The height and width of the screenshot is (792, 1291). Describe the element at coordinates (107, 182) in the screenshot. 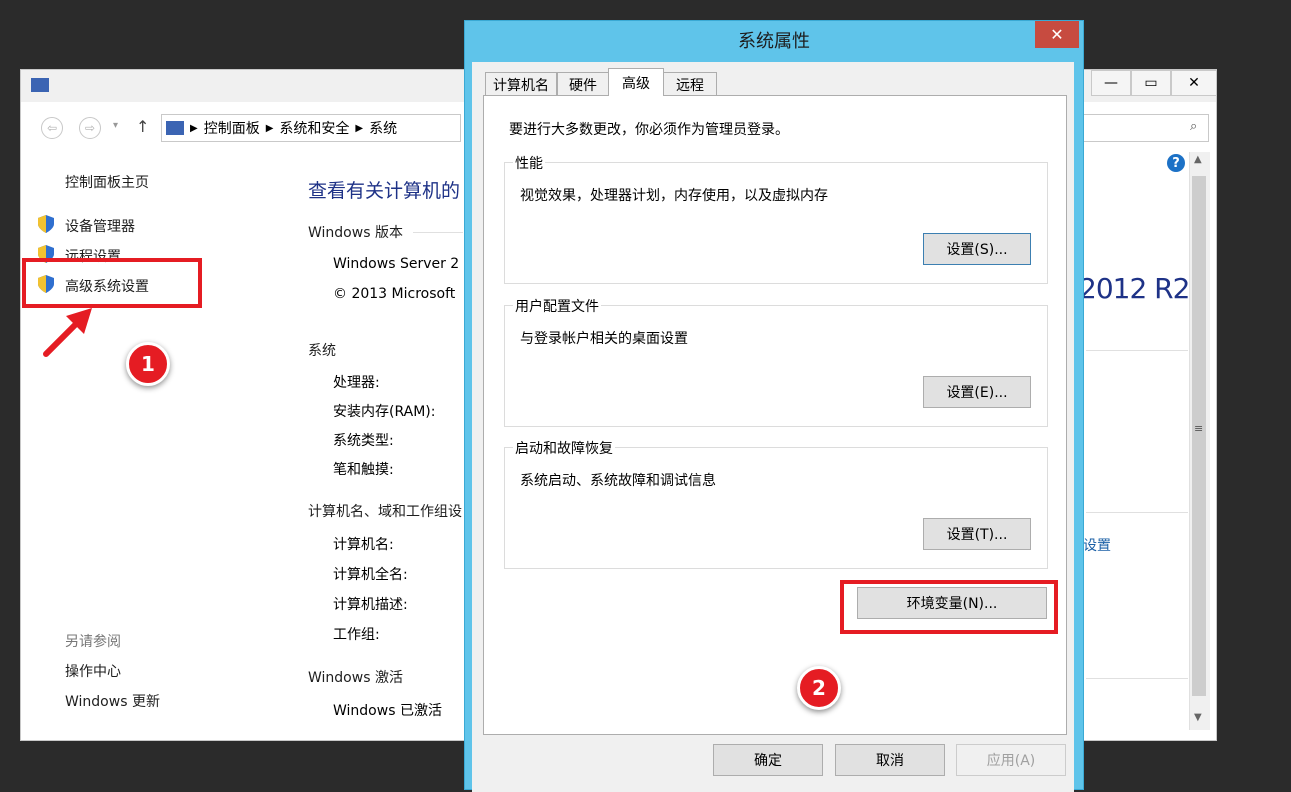

I see `sidebar-home-link: 控制面板主页` at that location.